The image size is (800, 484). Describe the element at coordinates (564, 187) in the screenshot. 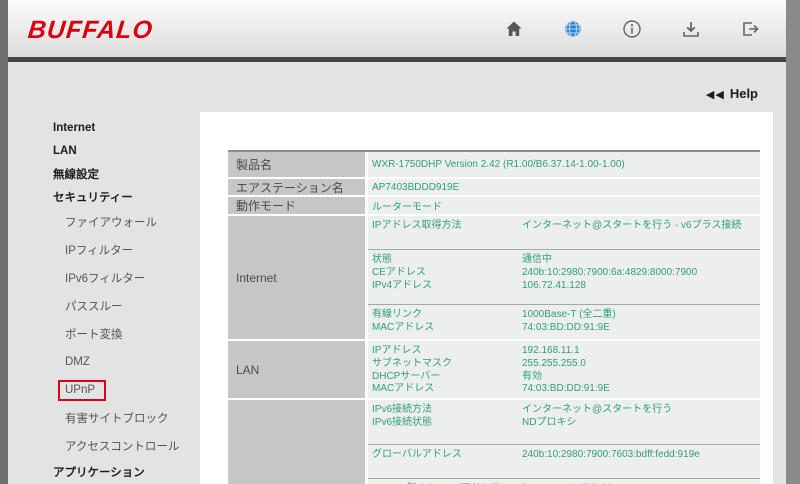

I see `airstation-name-value: AP7403BDDD919E` at that location.